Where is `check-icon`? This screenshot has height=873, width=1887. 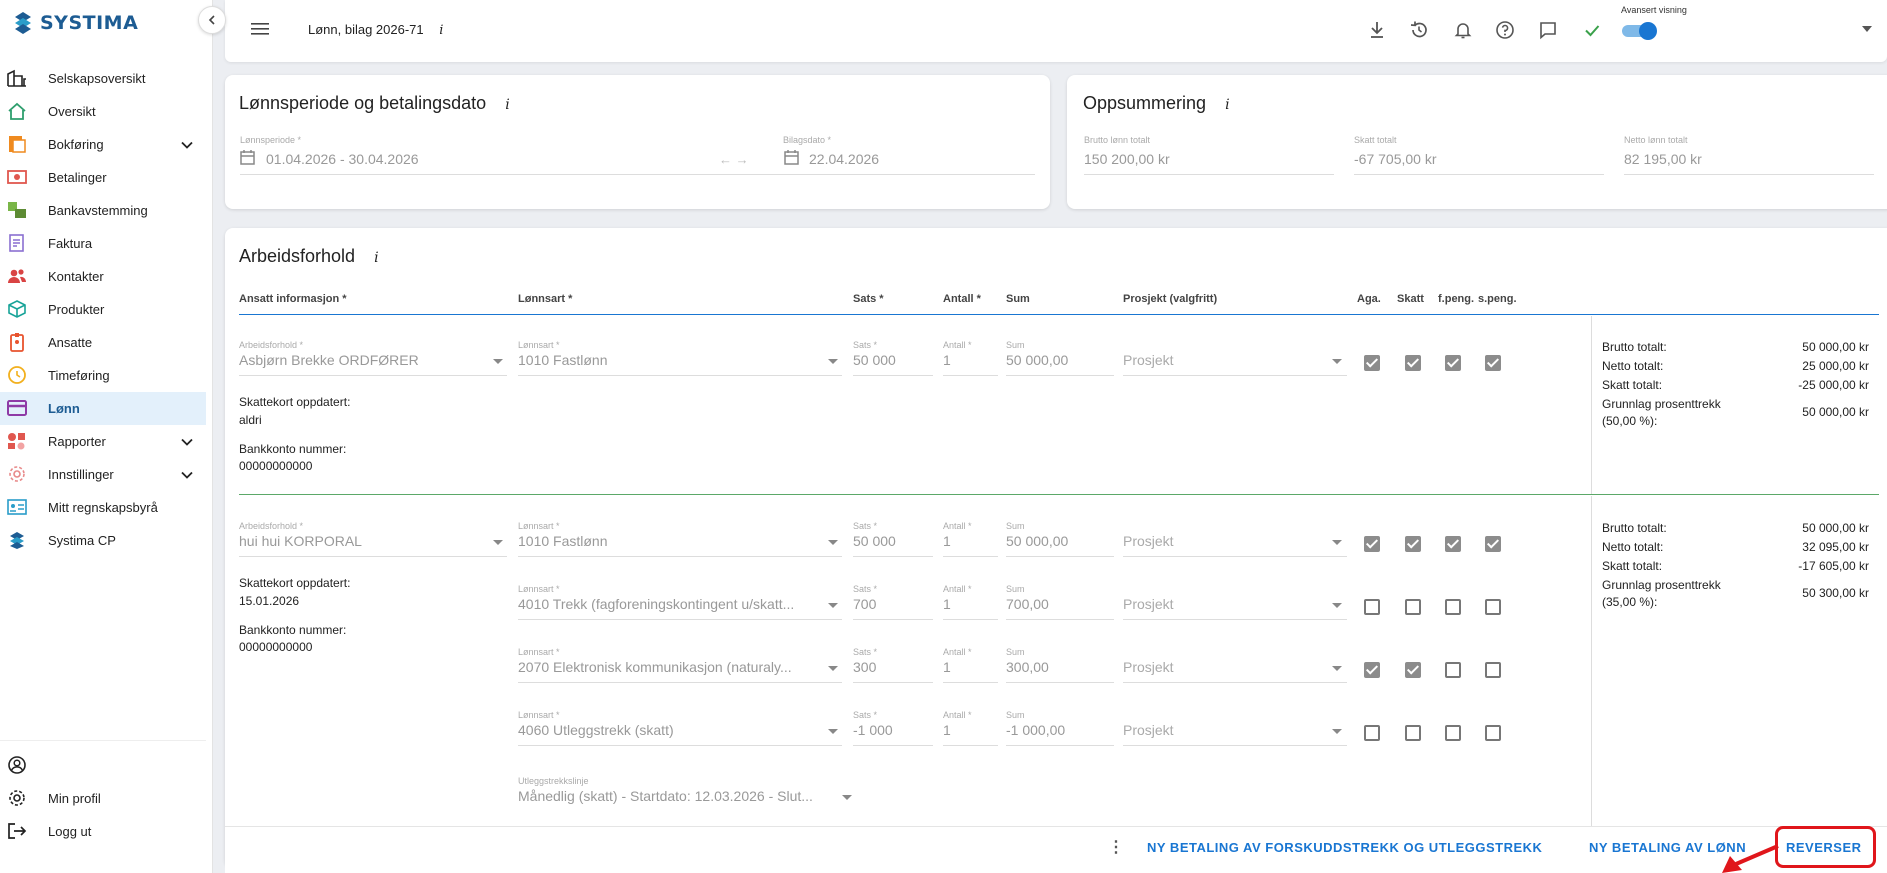 check-icon is located at coordinates (1592, 30).